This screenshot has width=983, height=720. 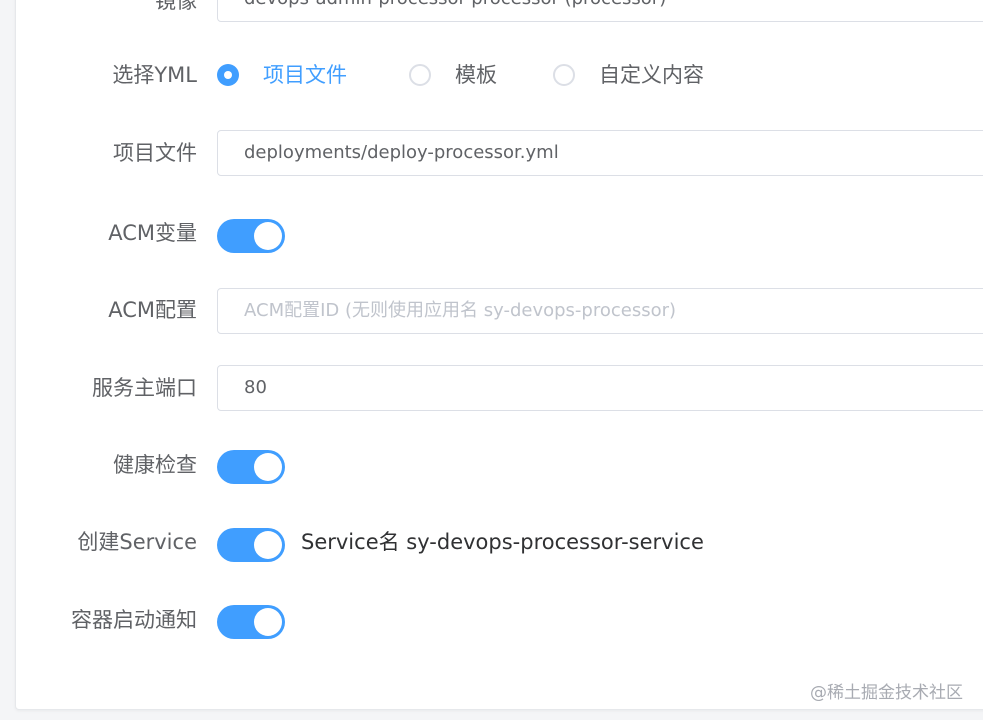 I want to click on radio-project-file: 项目文件, so click(x=282, y=75).